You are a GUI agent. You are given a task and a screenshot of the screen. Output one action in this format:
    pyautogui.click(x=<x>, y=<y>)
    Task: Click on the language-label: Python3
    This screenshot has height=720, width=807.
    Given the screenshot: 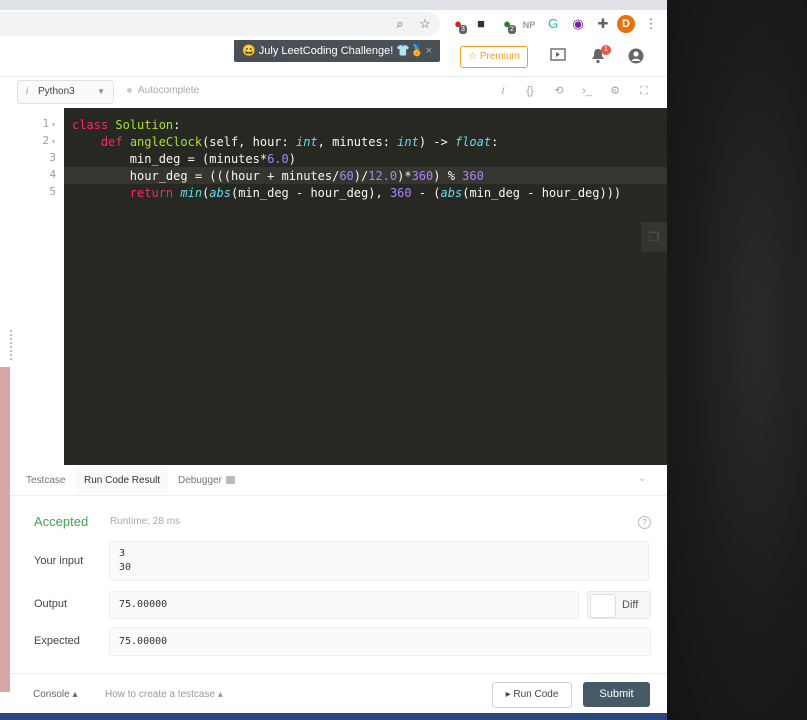 What is the action you would take?
    pyautogui.click(x=56, y=91)
    